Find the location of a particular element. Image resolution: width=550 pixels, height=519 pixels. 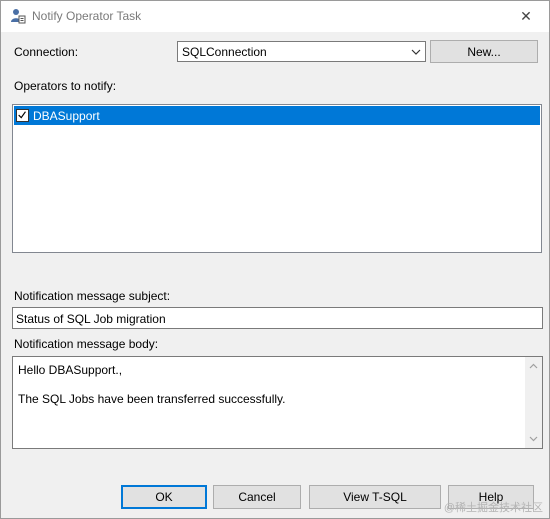

view-tsql-label: View T-SQL is located at coordinates (375, 497).